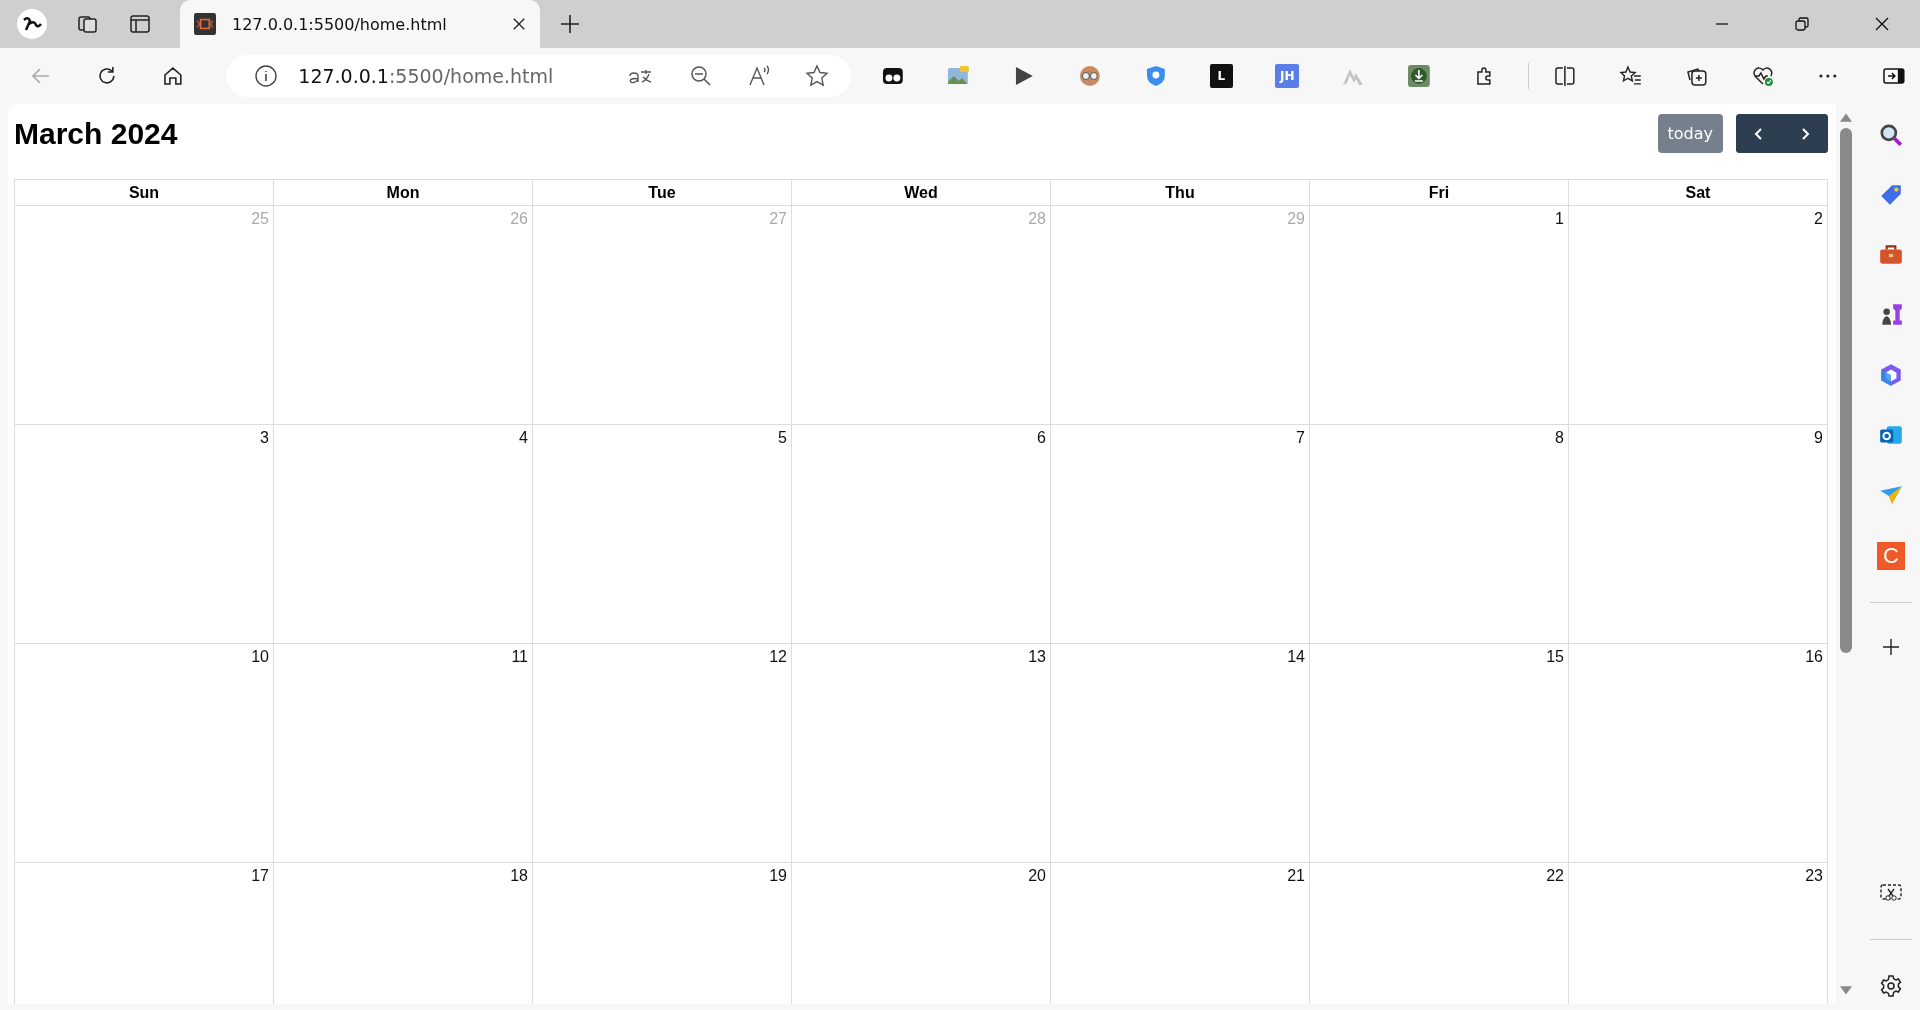 The height and width of the screenshot is (1010, 1920). I want to click on settings-icon, so click(1891, 986).